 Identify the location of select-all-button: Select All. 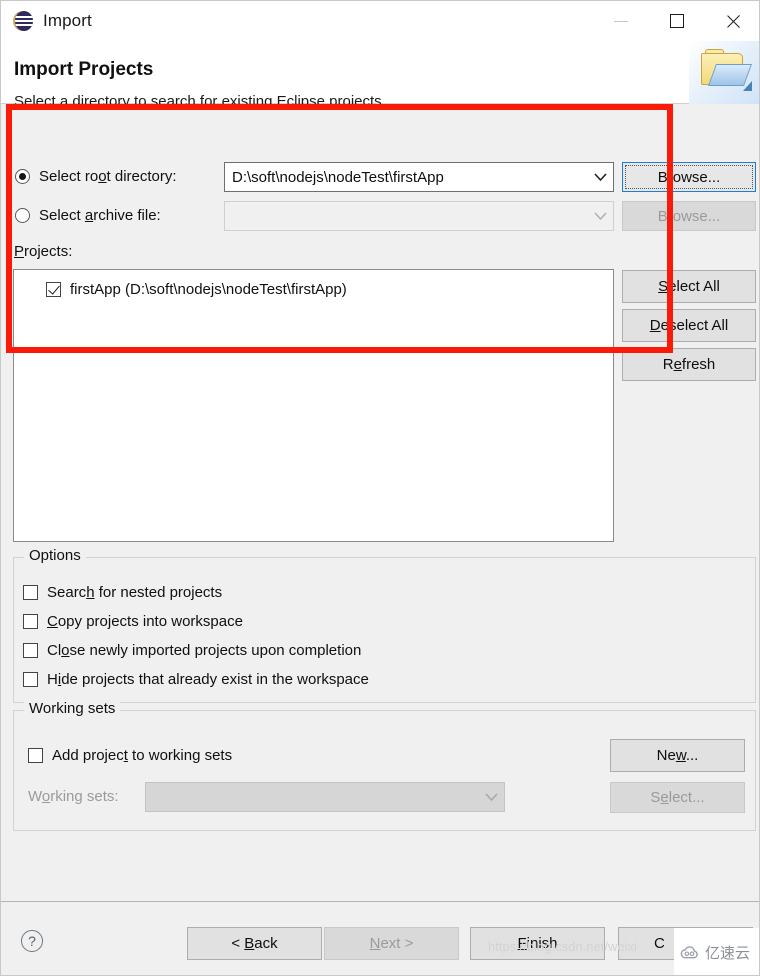
(689, 286).